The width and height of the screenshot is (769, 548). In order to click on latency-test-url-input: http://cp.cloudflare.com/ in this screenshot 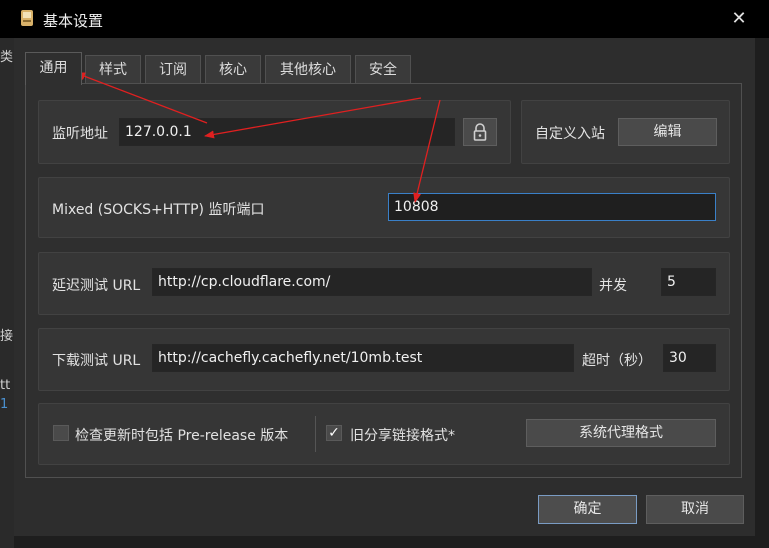, I will do `click(372, 282)`.